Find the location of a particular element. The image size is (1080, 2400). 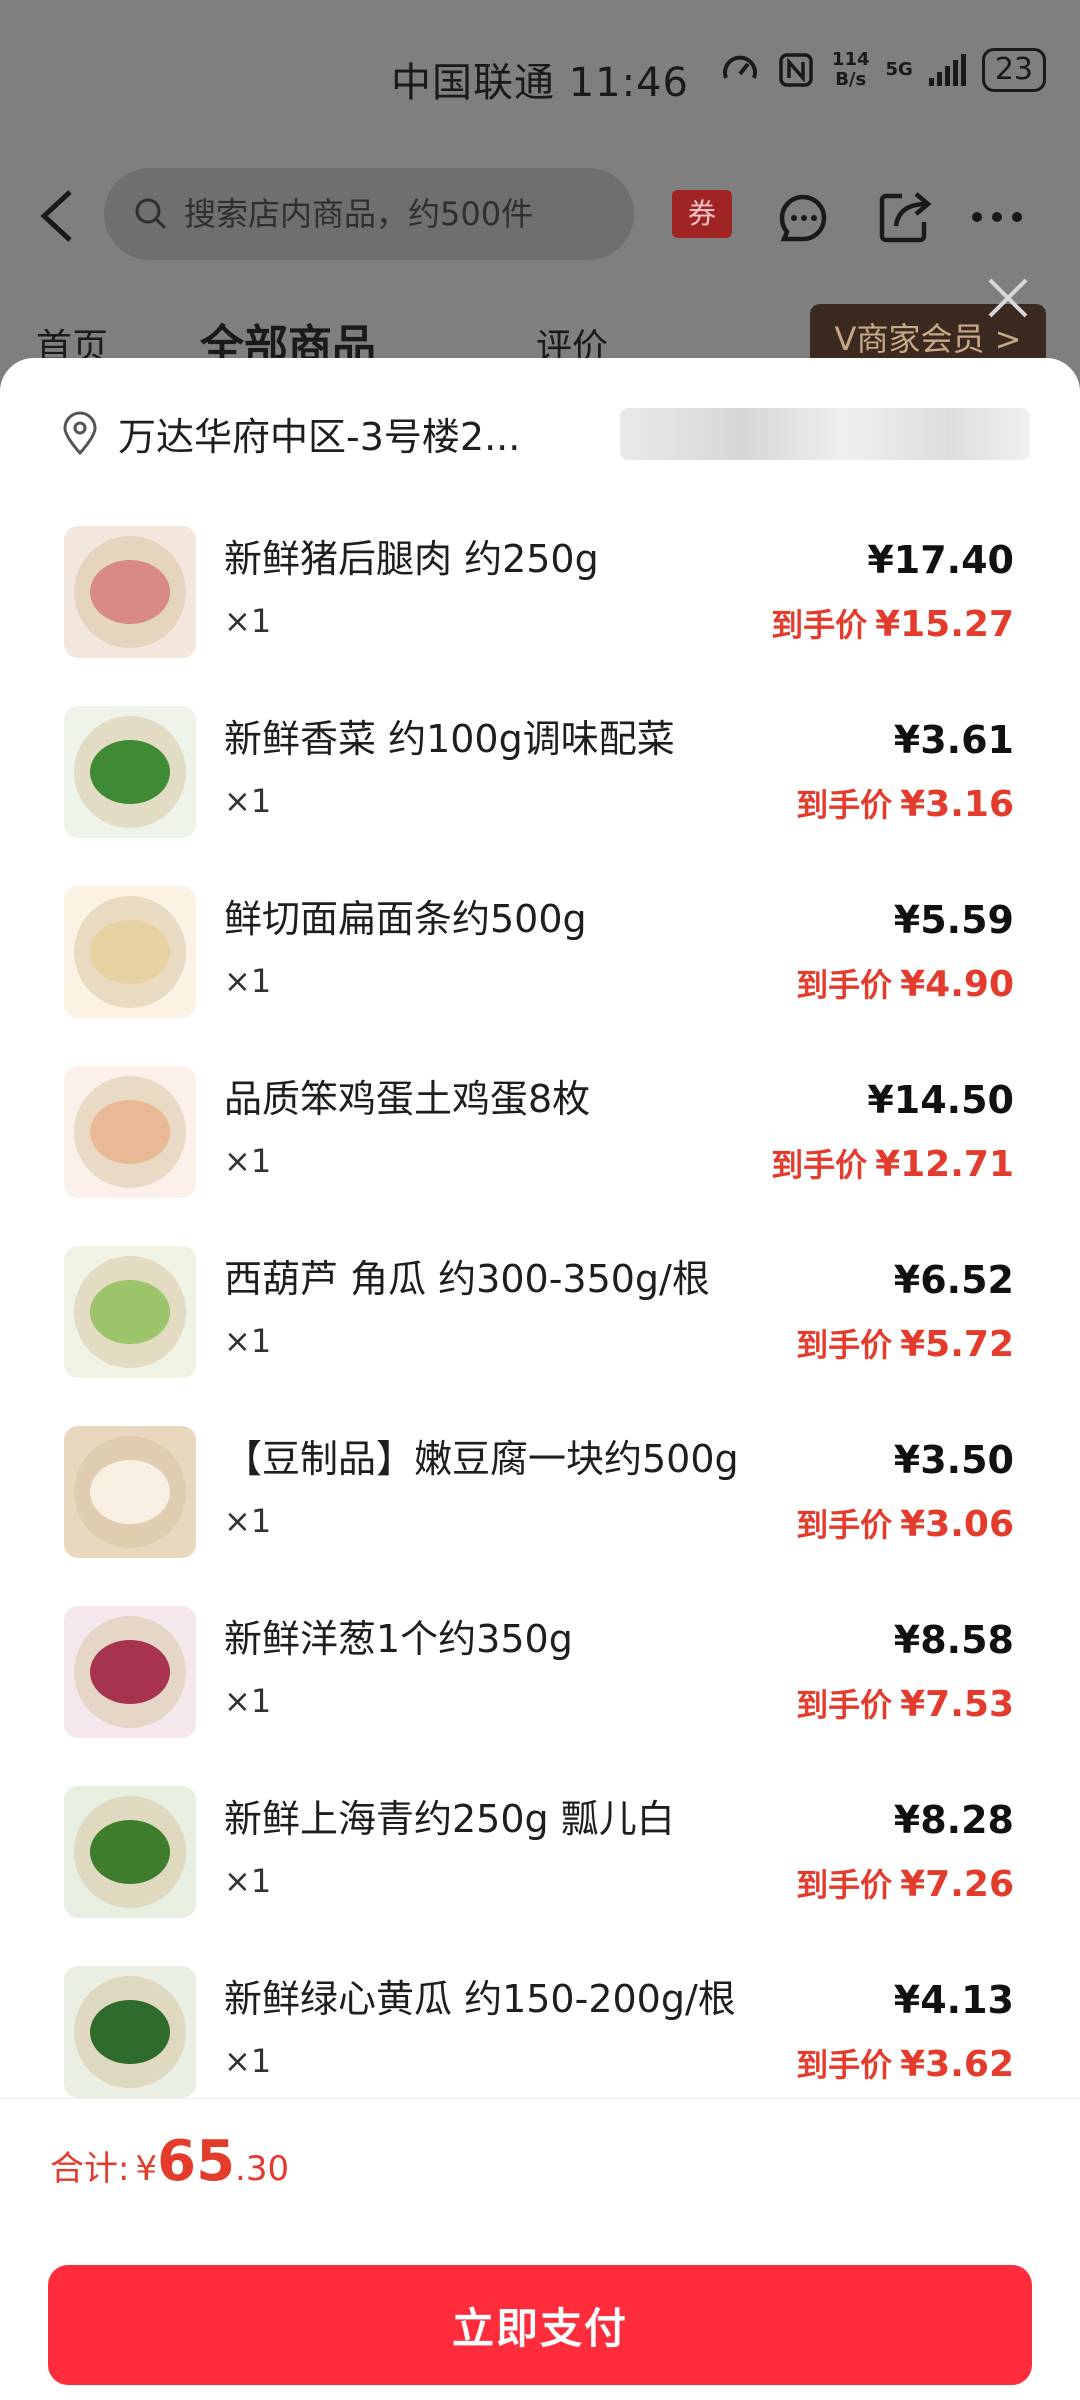

order-total: 合计: ¥ 65 .30 is located at coordinates (169, 2161).